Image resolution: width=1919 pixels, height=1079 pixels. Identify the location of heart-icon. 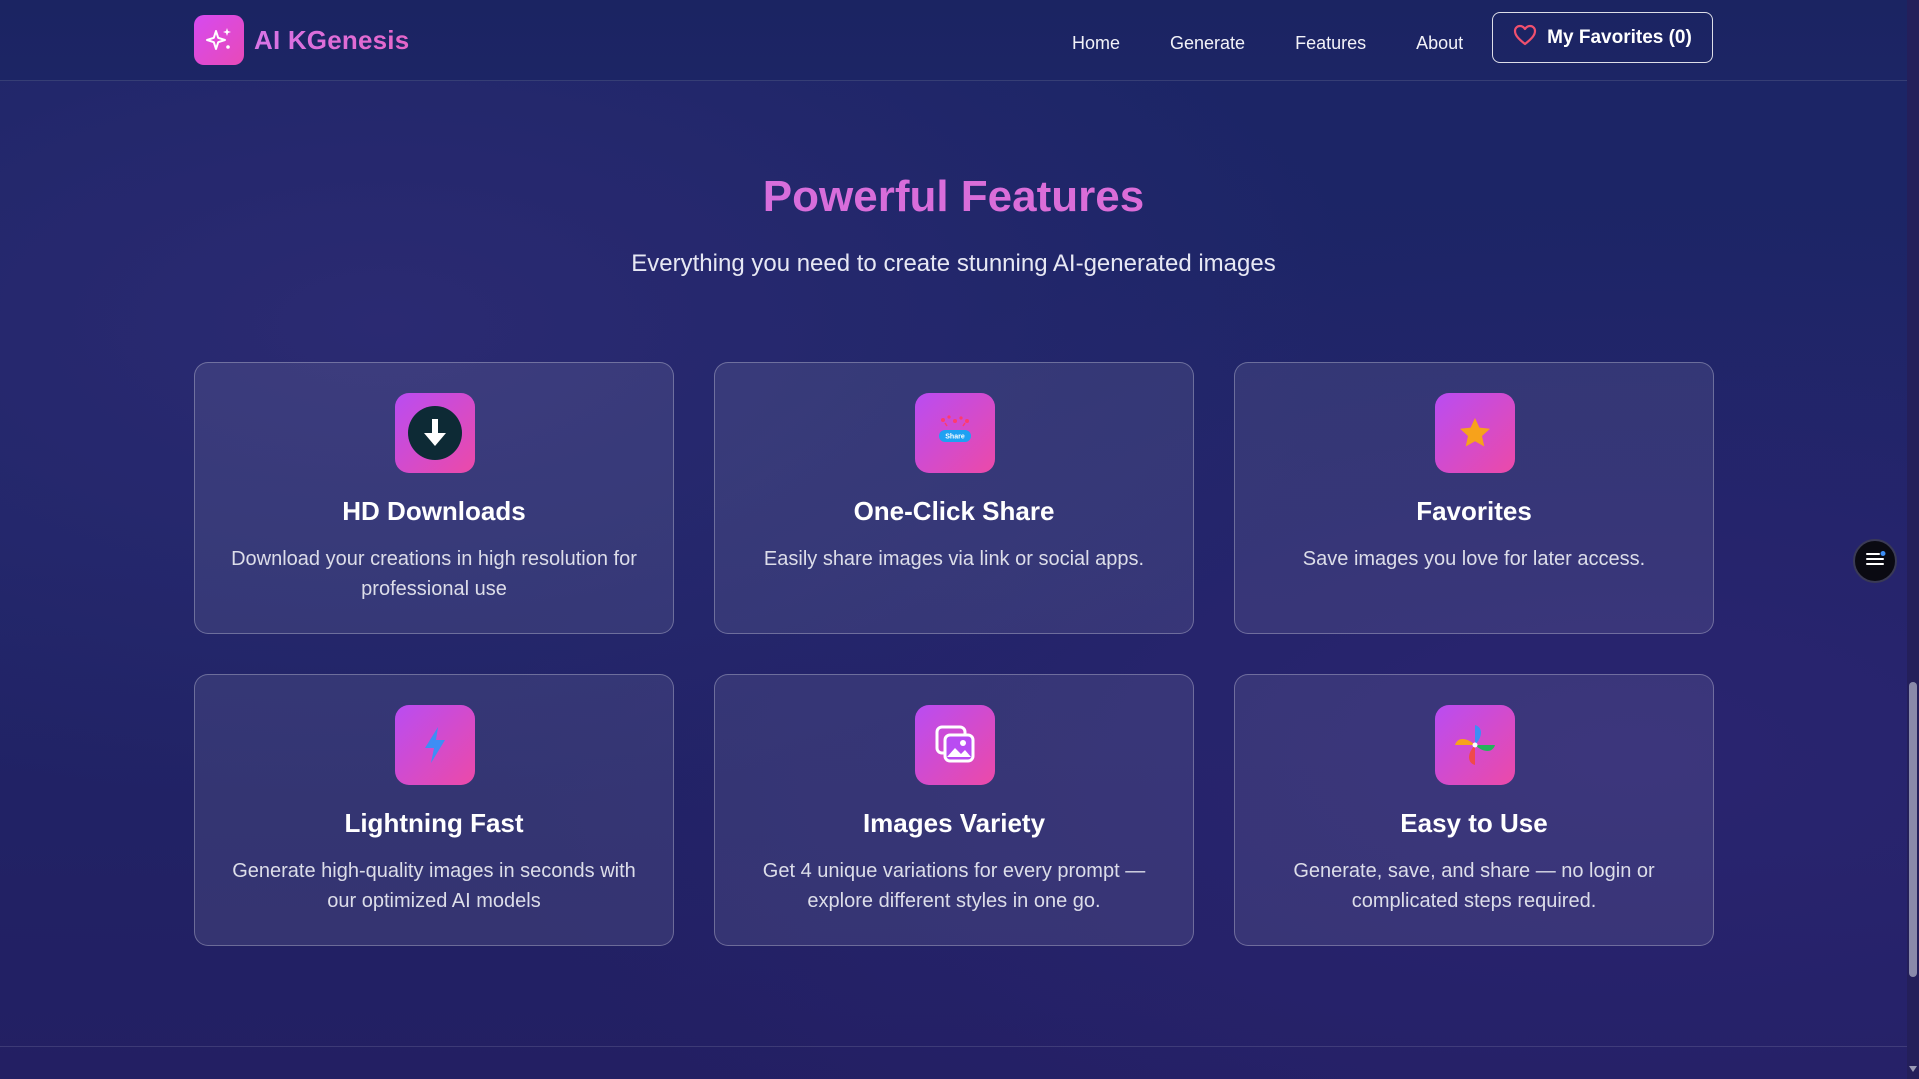
(1525, 38).